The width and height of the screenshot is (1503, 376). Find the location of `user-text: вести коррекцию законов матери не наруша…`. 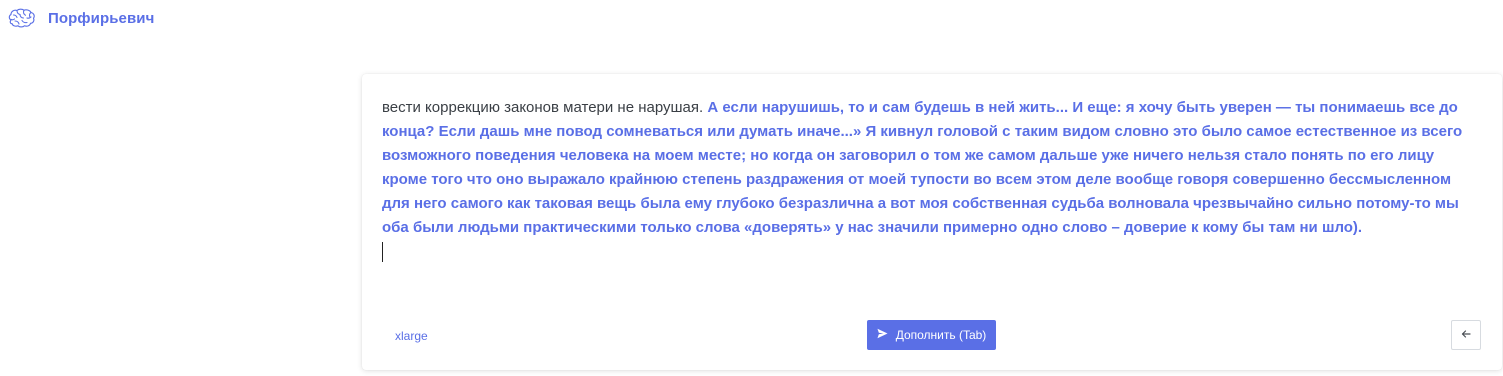

user-text: вести коррекцию законов матери не наруша… is located at coordinates (545, 107).